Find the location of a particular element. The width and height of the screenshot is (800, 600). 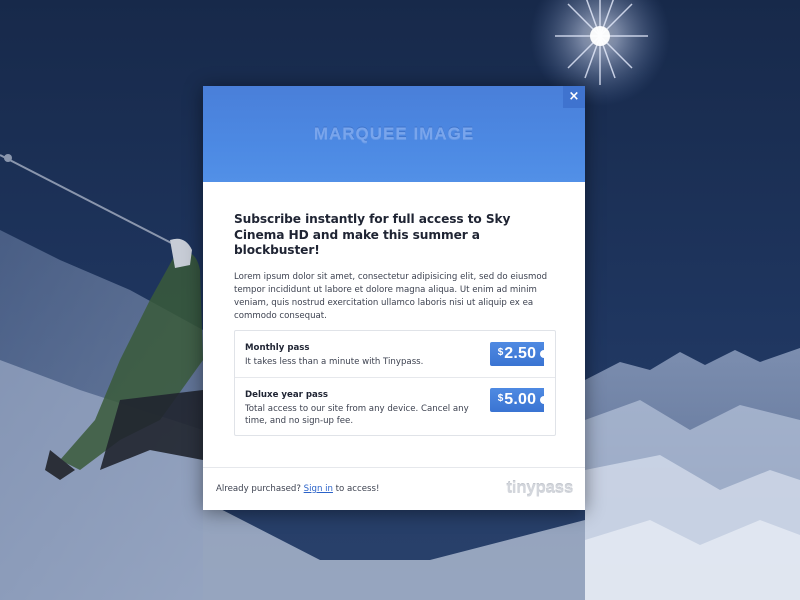

tinypass-logo: tinypass is located at coordinates (539, 487).